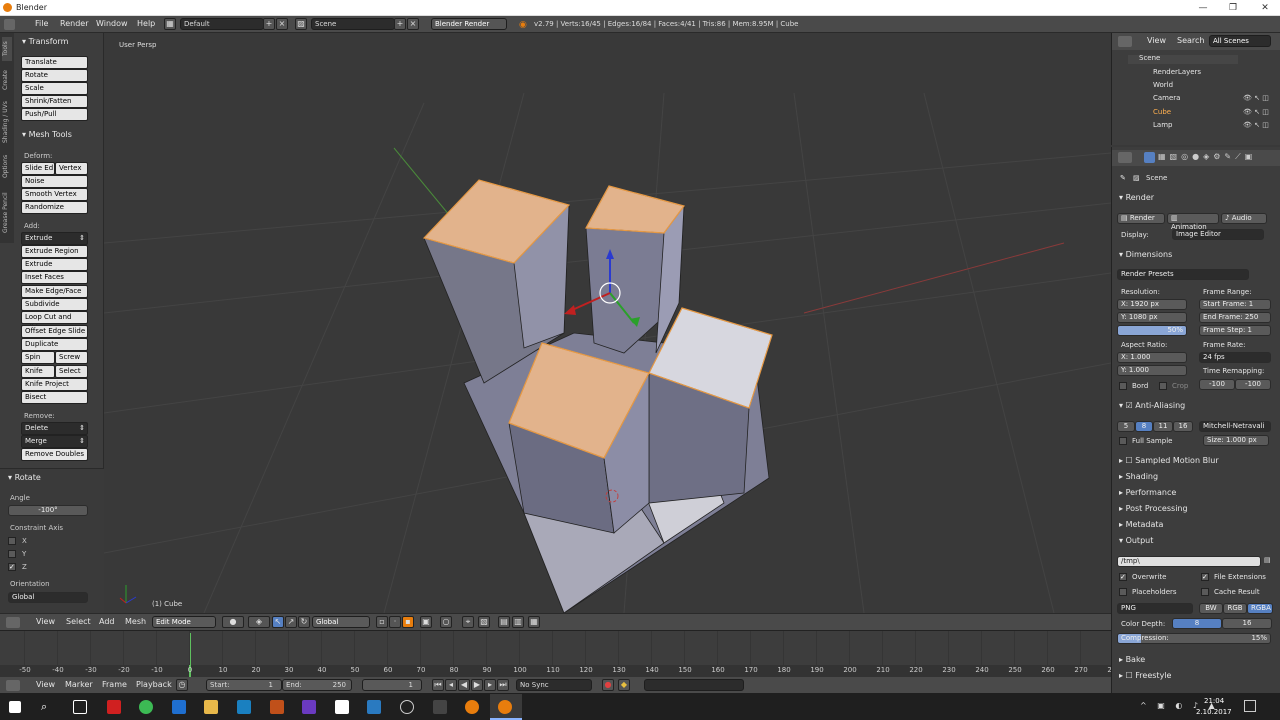 The image size is (1280, 720). Describe the element at coordinates (244, 685) in the screenshot. I see `start-frame-field: Start: 1` at that location.